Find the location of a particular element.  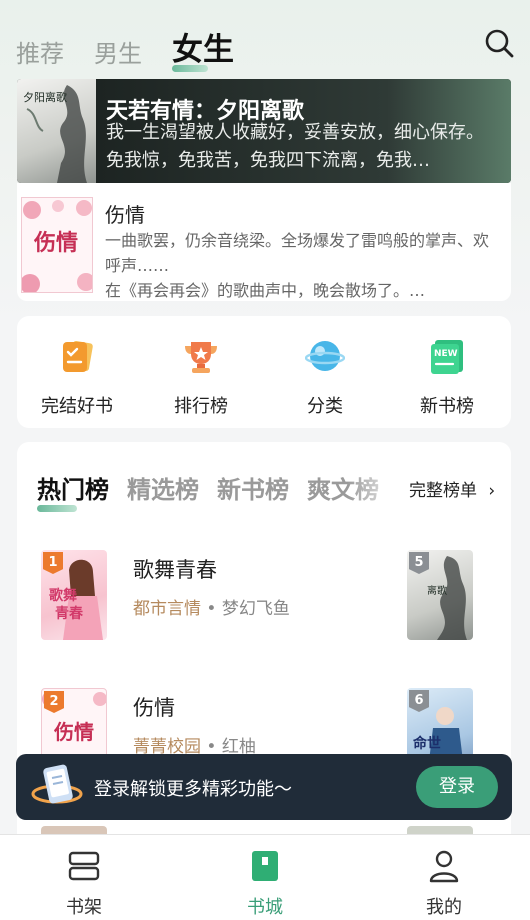

quick-entry-panel: 完结好书 排行榜 分类 NEW 新书榜 is located at coordinates (264, 372).